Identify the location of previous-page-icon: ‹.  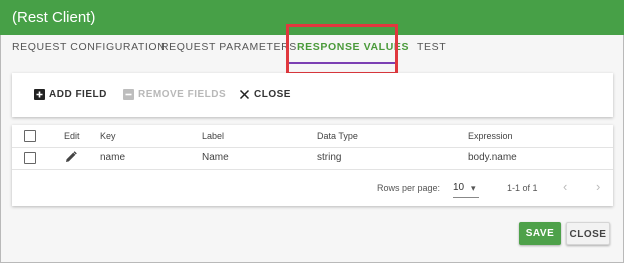
(565, 187).